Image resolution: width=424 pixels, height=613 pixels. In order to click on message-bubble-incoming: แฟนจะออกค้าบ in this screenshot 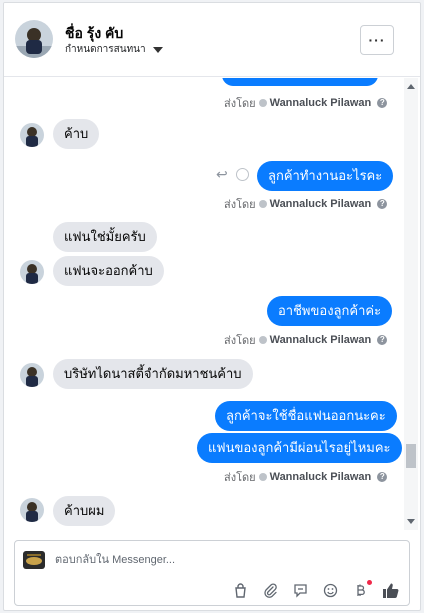, I will do `click(108, 271)`.